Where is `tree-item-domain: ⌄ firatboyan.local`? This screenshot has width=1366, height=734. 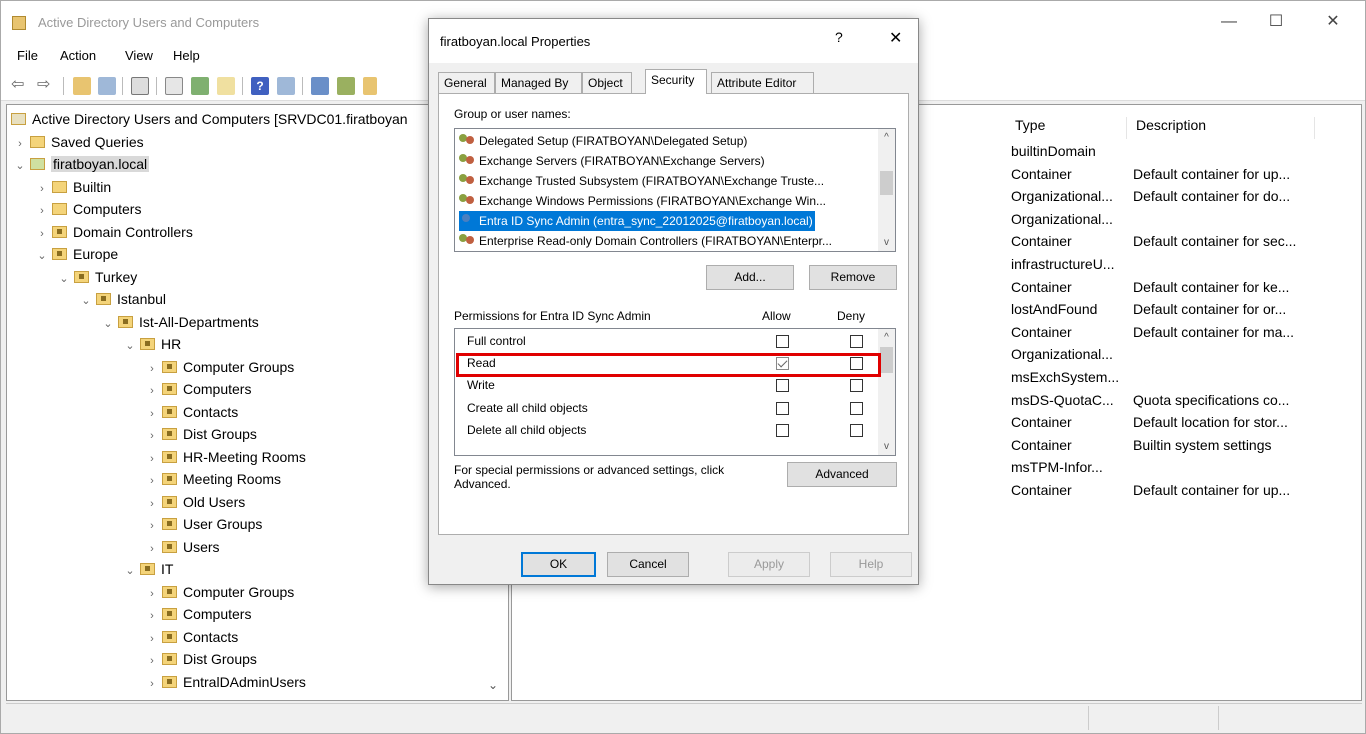
tree-item-domain: ⌄ firatboyan.local is located at coordinates (81, 165).